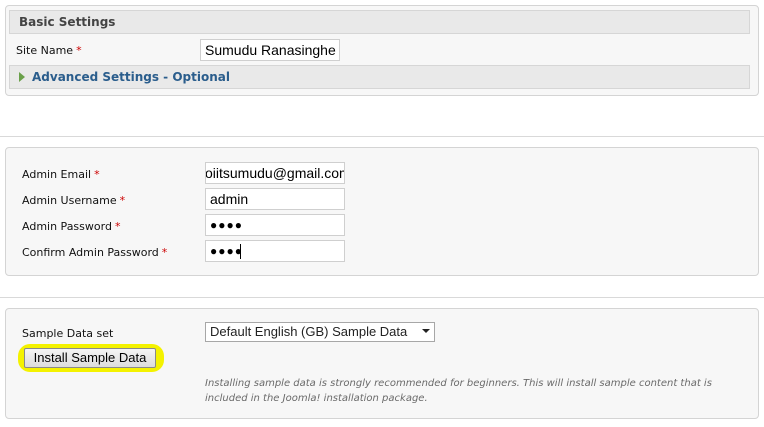  I want to click on advanced-settings-toggle: Advanced Settings - Optional, so click(379, 77).